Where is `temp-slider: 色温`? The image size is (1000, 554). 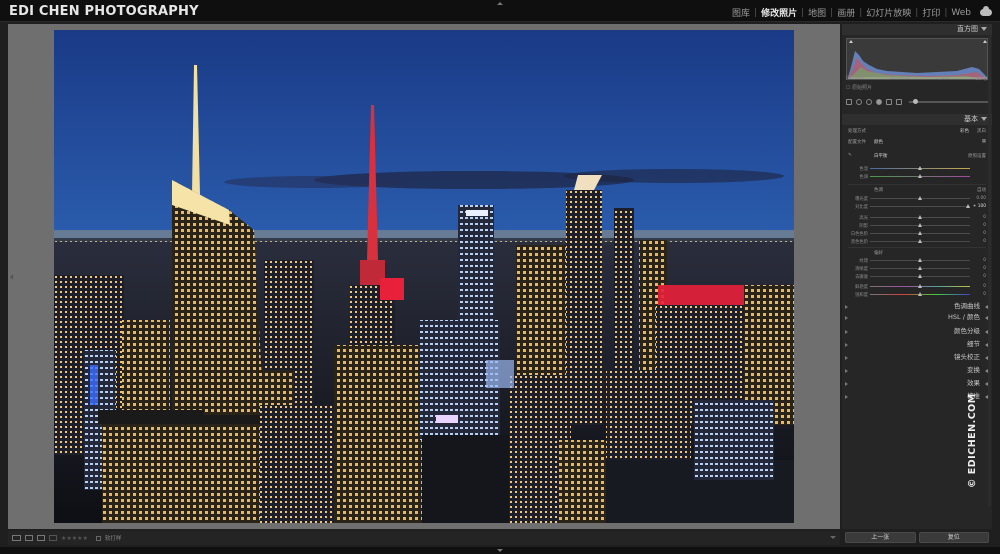 temp-slider: 色温 is located at coordinates (917, 168).